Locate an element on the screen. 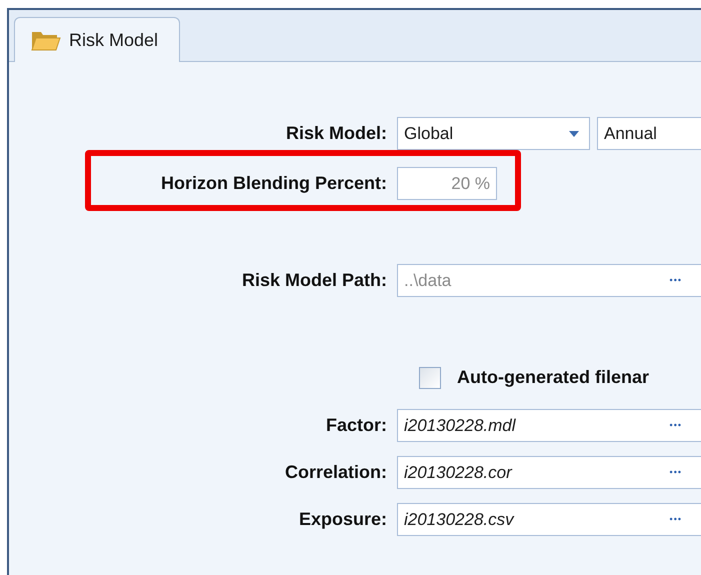 The image size is (701, 575). field-label: Factor: is located at coordinates (356, 425).